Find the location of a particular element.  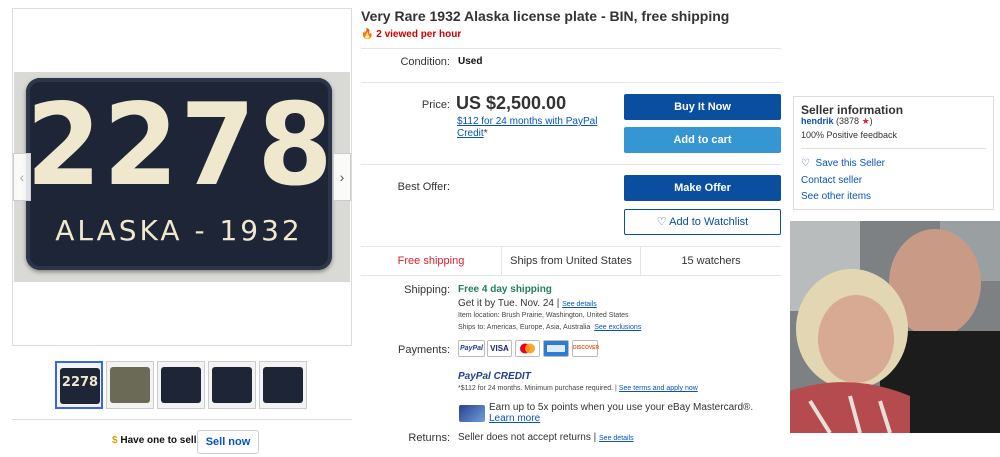

advertisement-photo is located at coordinates (895, 327).